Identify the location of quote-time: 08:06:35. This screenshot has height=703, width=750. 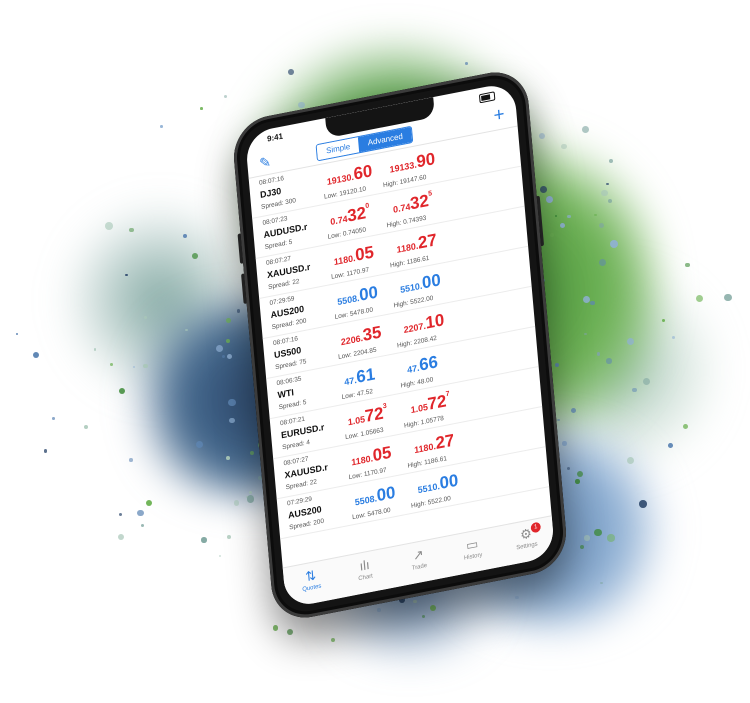
(289, 381).